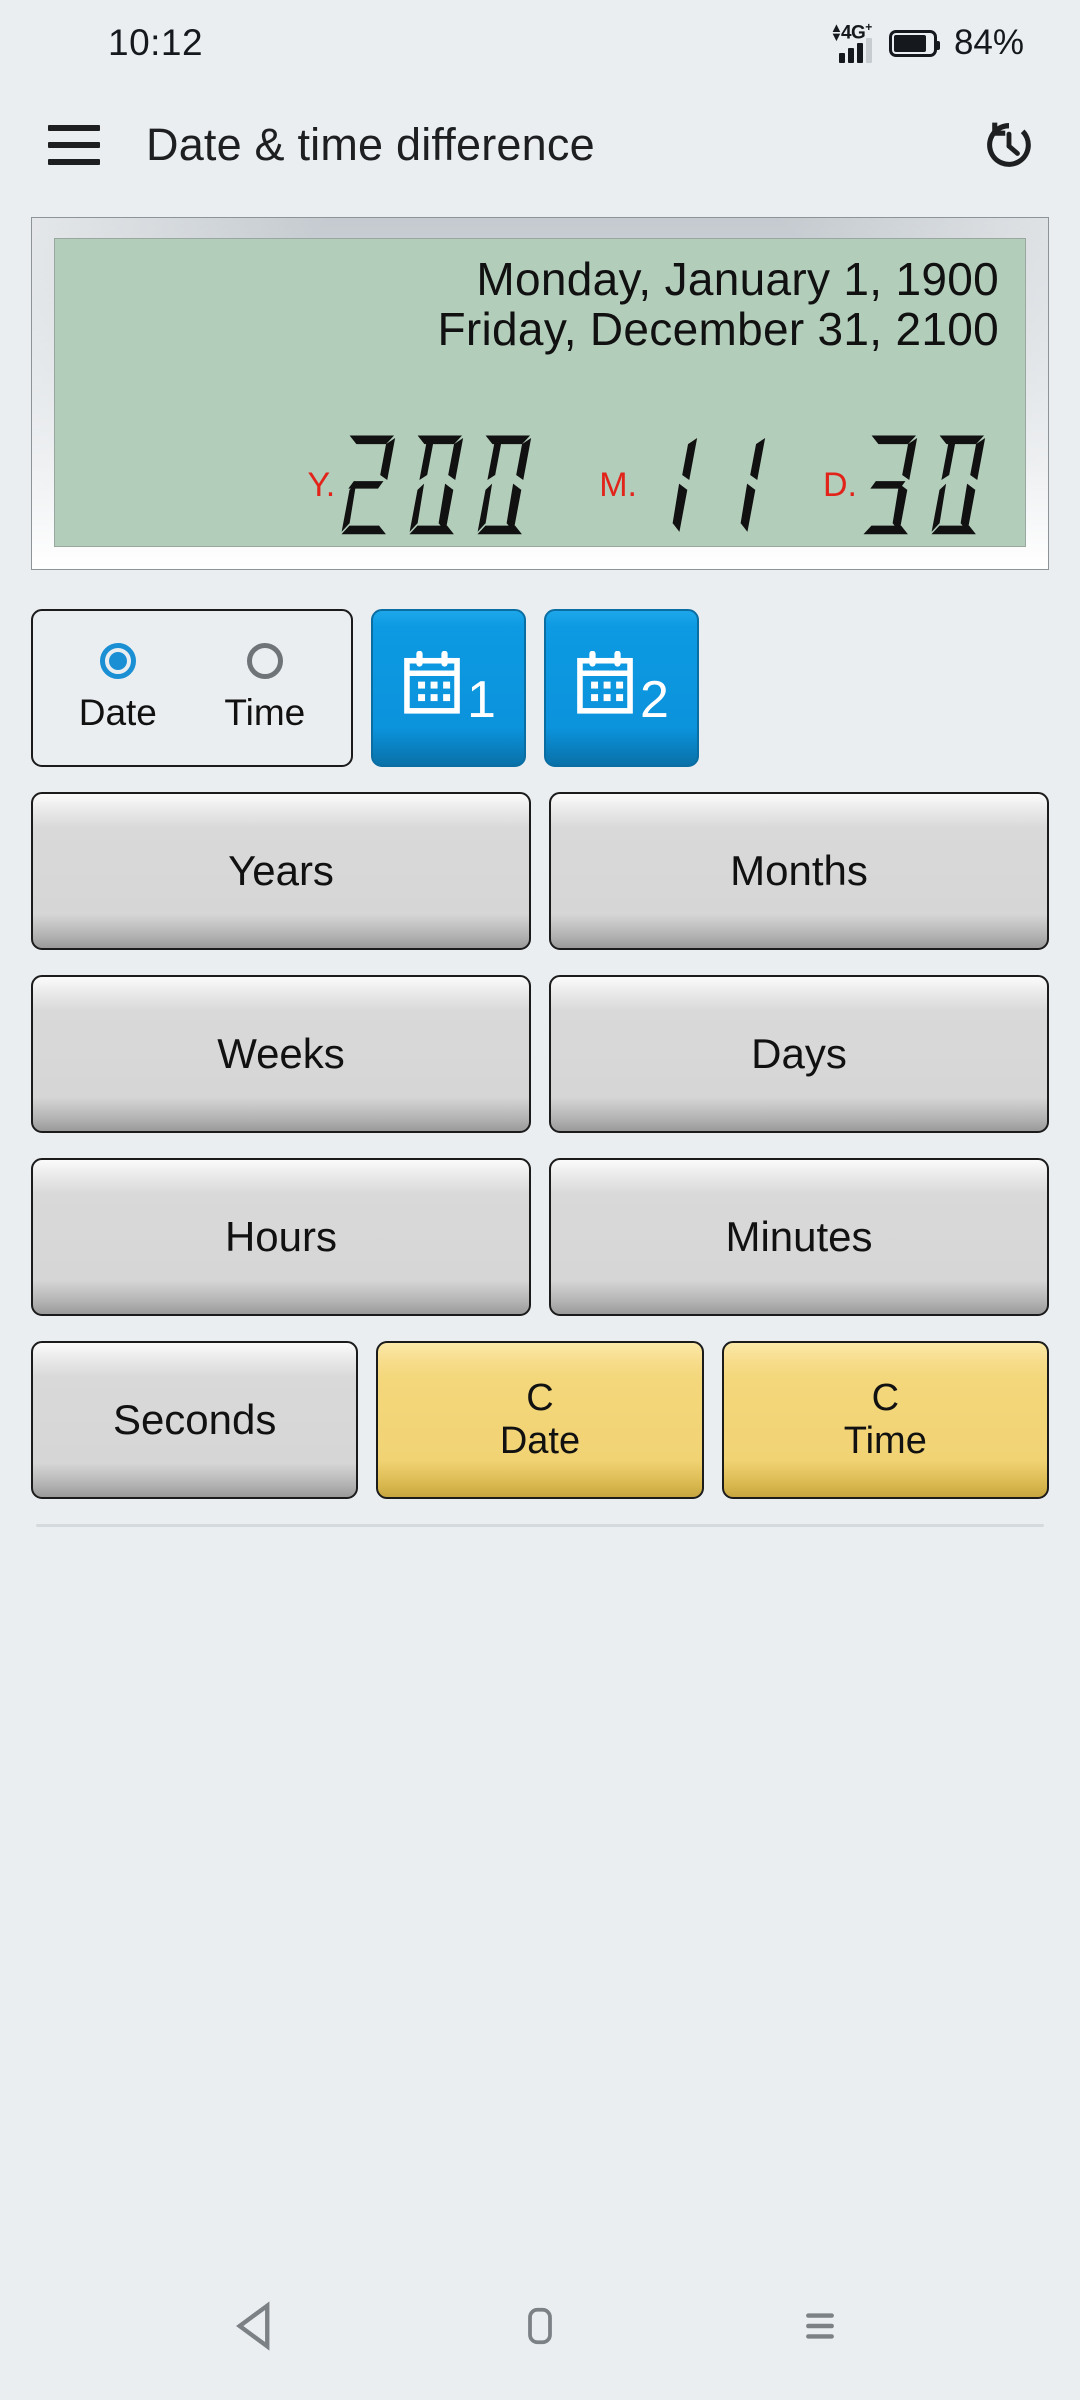  I want to click on mode-option-time: Time, so click(265, 688).